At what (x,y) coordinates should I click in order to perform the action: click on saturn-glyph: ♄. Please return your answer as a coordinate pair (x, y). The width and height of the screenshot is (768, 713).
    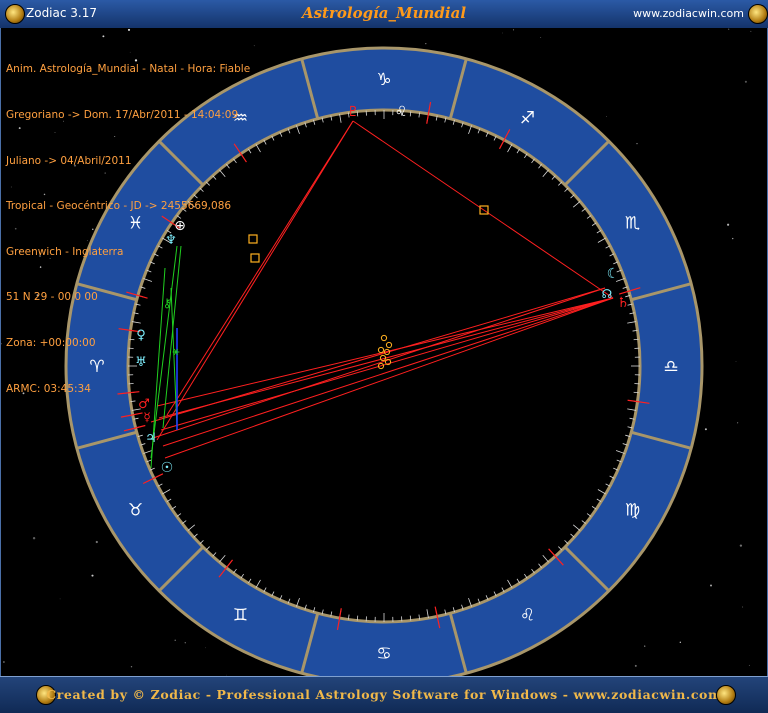
    Looking at the image, I should click on (623, 303).